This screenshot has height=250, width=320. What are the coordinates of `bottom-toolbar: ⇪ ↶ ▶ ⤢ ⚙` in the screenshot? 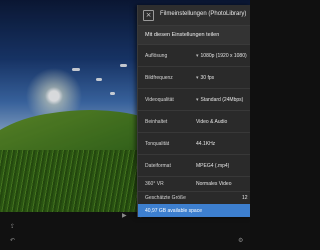 It's located at (125, 231).